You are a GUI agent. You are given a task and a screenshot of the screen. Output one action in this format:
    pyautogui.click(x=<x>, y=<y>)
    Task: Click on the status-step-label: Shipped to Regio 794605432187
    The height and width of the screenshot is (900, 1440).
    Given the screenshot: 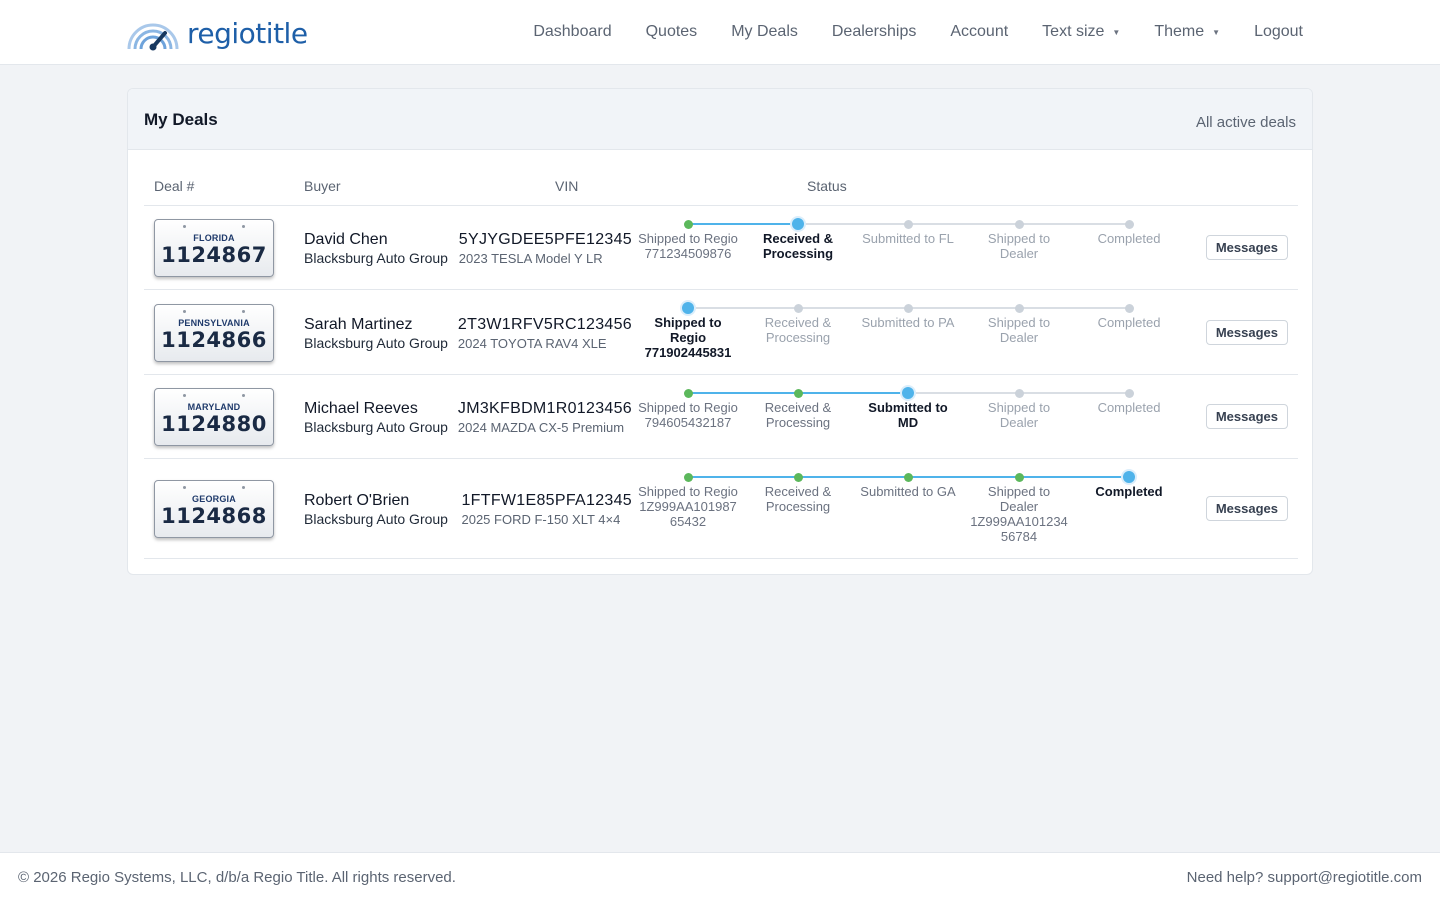 What is the action you would take?
    pyautogui.click(x=688, y=415)
    